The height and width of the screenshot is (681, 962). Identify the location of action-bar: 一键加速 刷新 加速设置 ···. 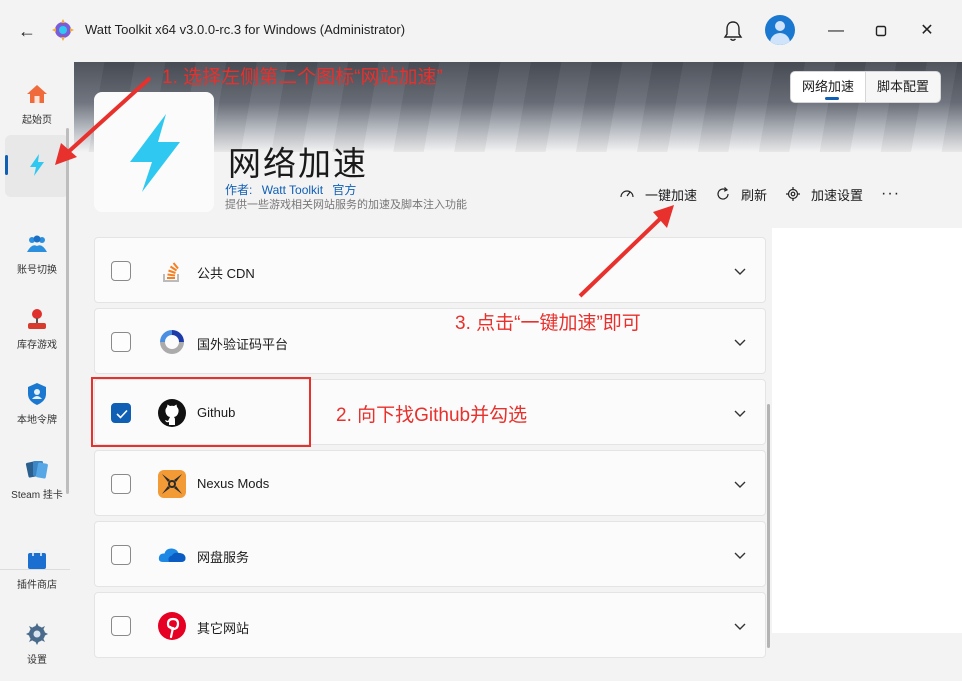
(759, 194).